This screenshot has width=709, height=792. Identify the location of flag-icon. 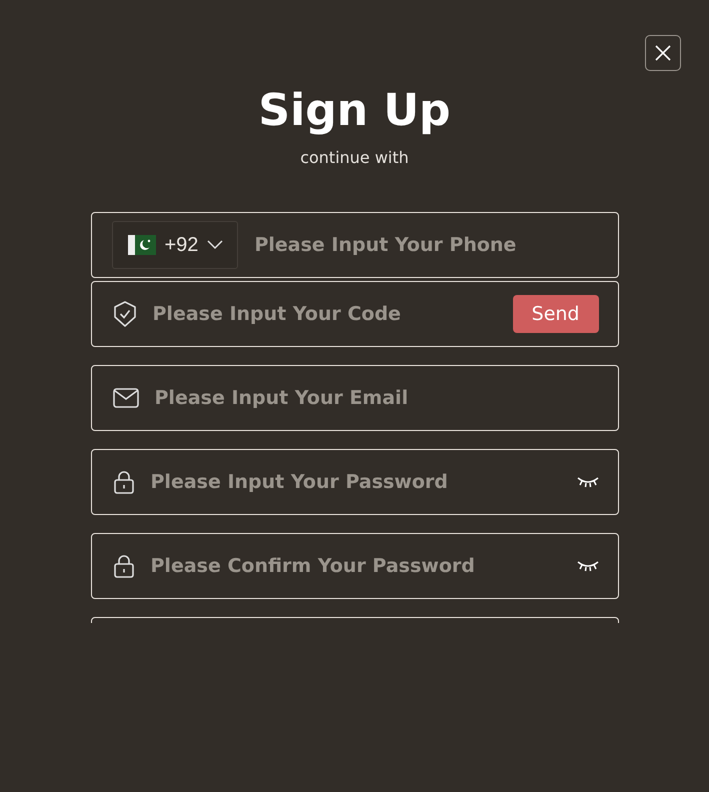
(142, 245).